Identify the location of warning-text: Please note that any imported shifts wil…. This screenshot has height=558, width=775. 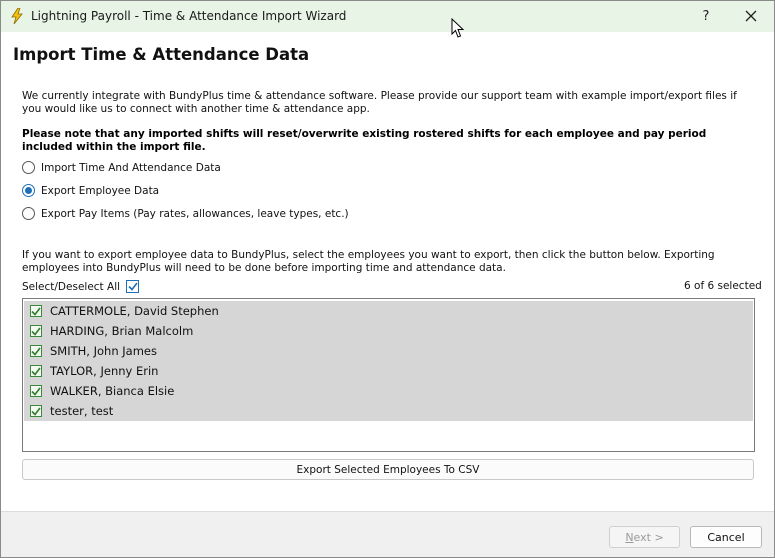
(364, 140).